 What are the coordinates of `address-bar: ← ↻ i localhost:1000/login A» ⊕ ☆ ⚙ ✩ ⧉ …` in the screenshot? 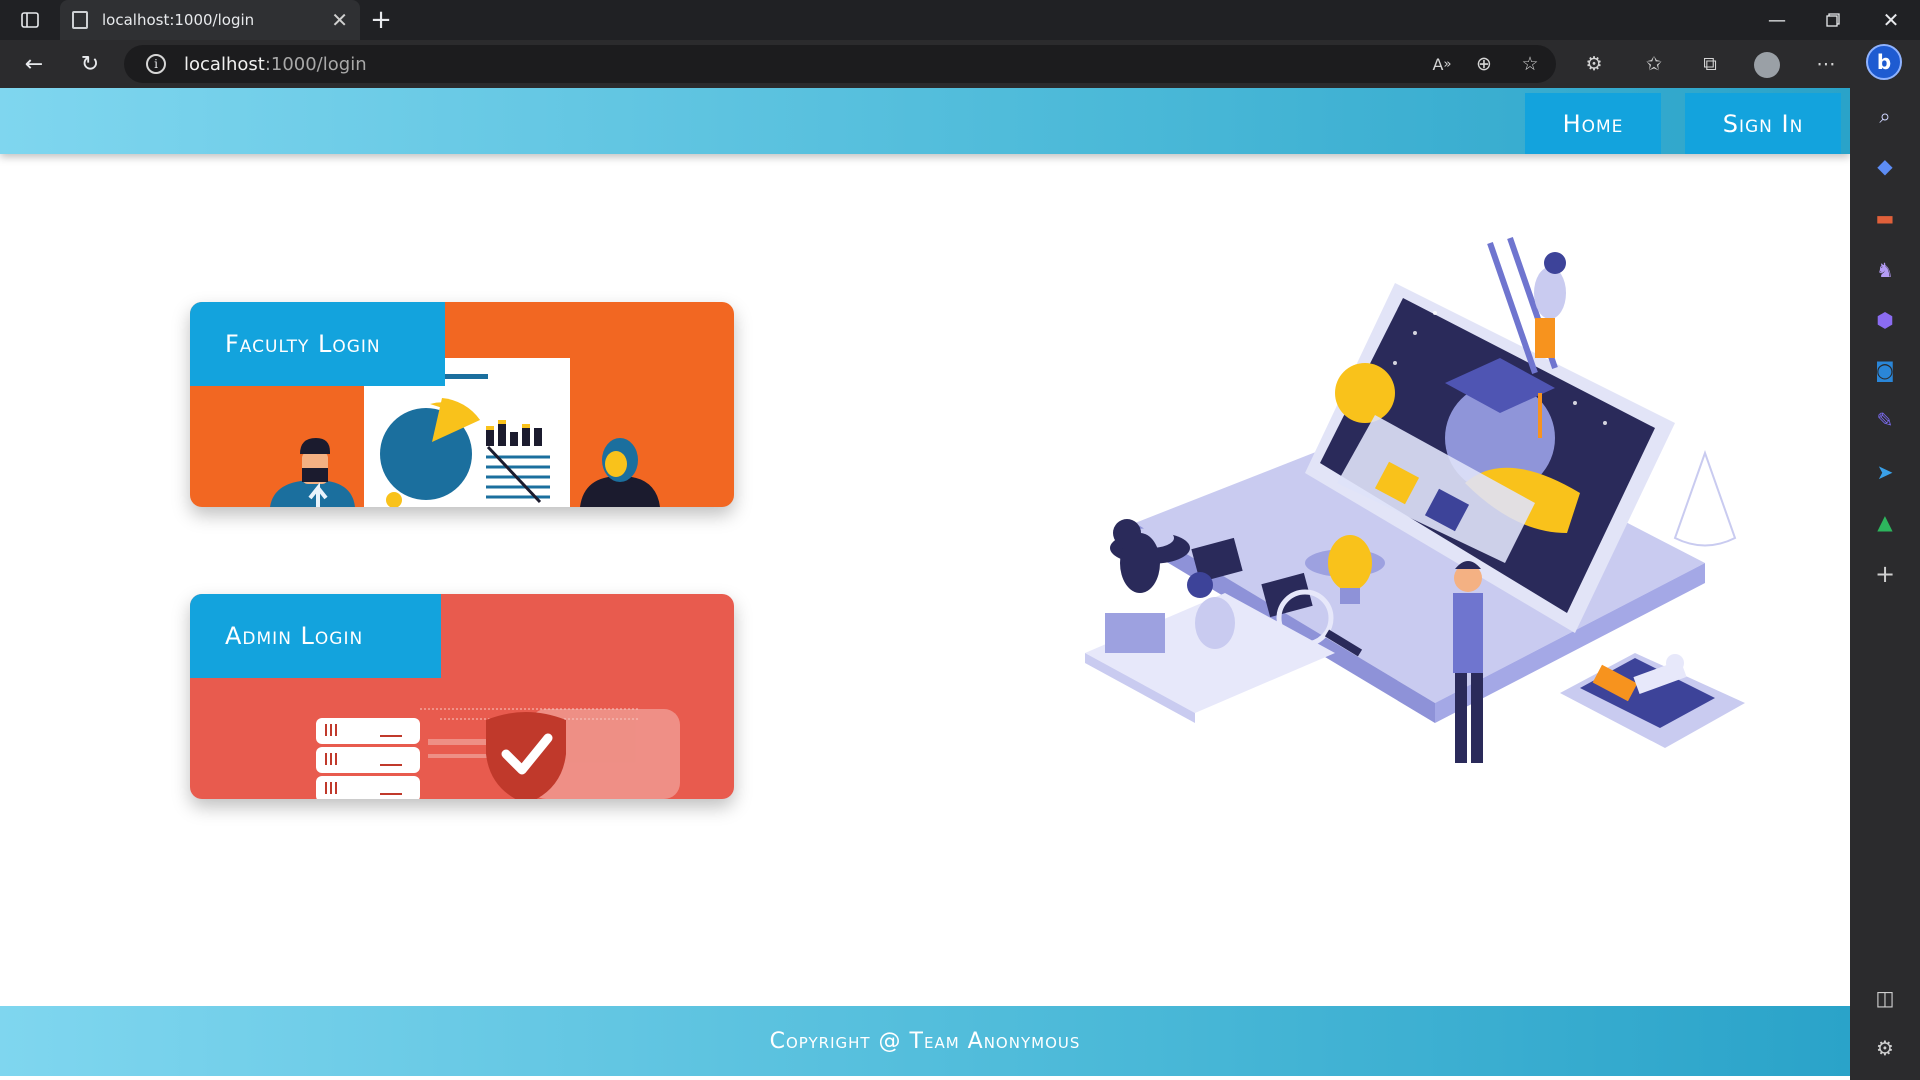 It's located at (960, 64).